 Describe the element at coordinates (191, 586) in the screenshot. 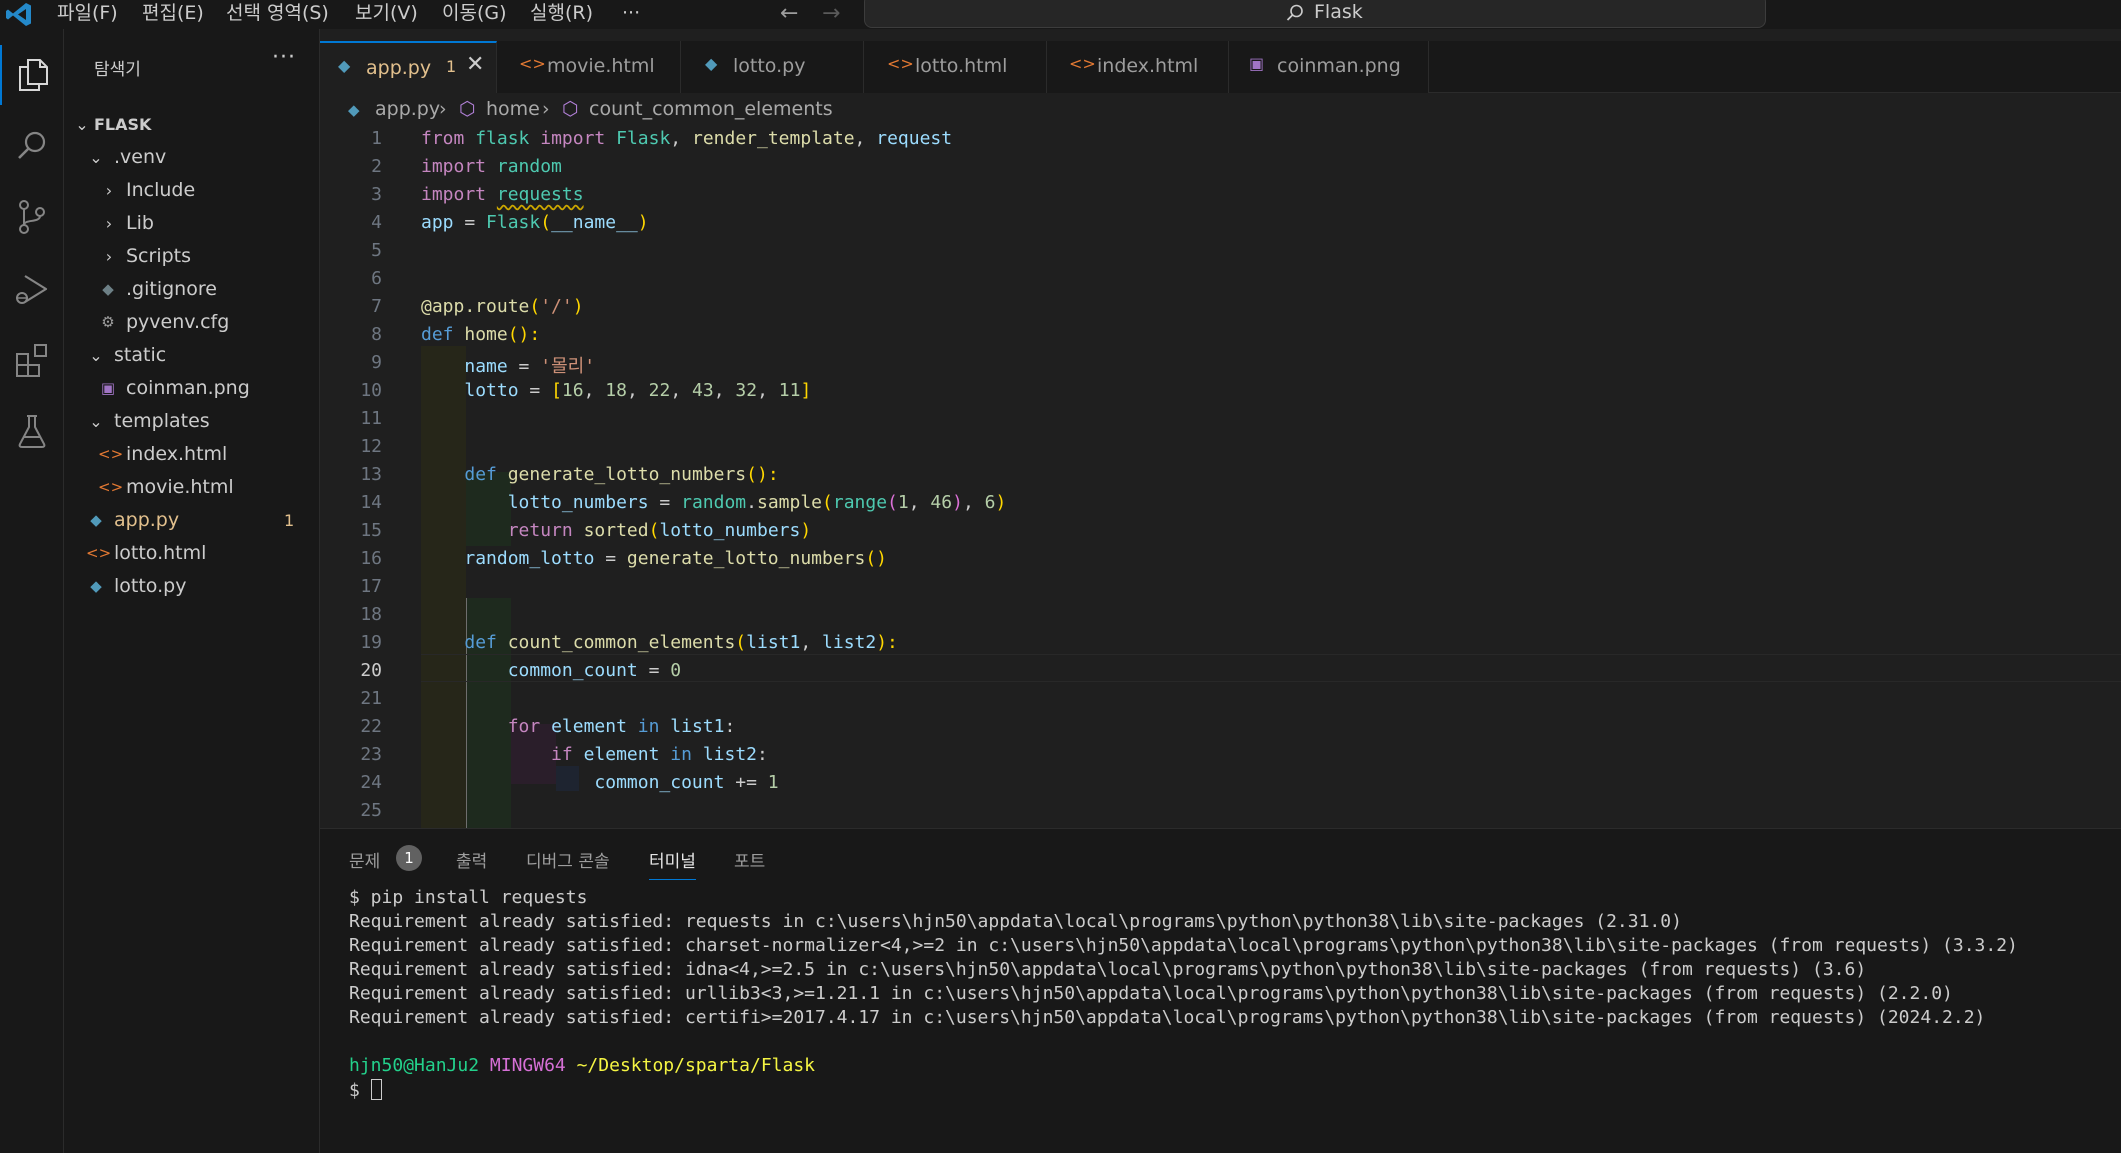

I see `tree-file-lotto-py: ◆ lotto.py` at that location.